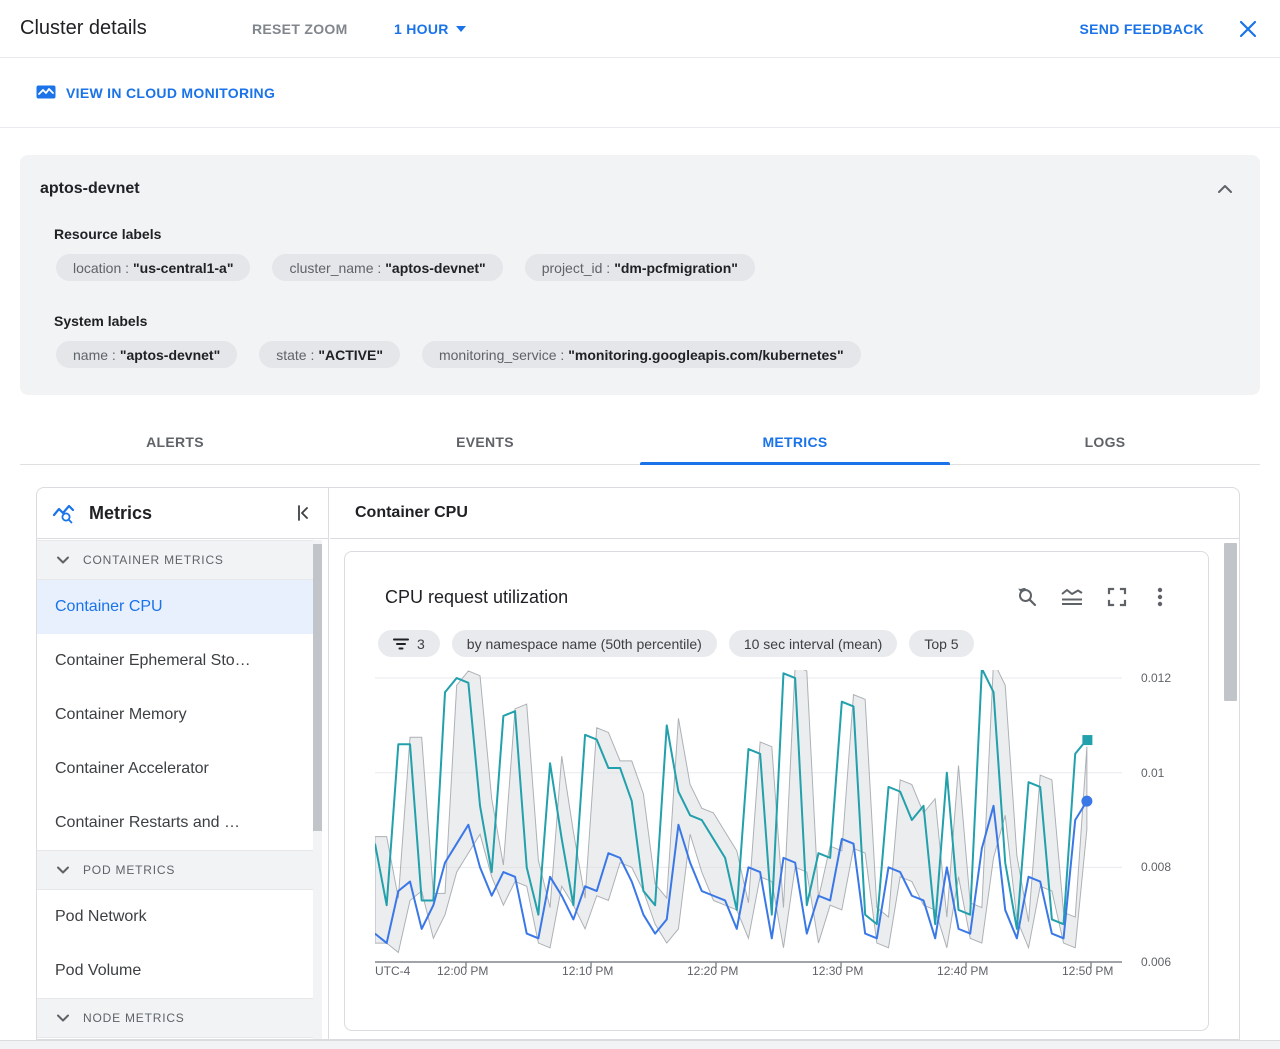 The height and width of the screenshot is (1049, 1280). Describe the element at coordinates (101, 321) in the screenshot. I see `system-labels-title: System labels` at that location.